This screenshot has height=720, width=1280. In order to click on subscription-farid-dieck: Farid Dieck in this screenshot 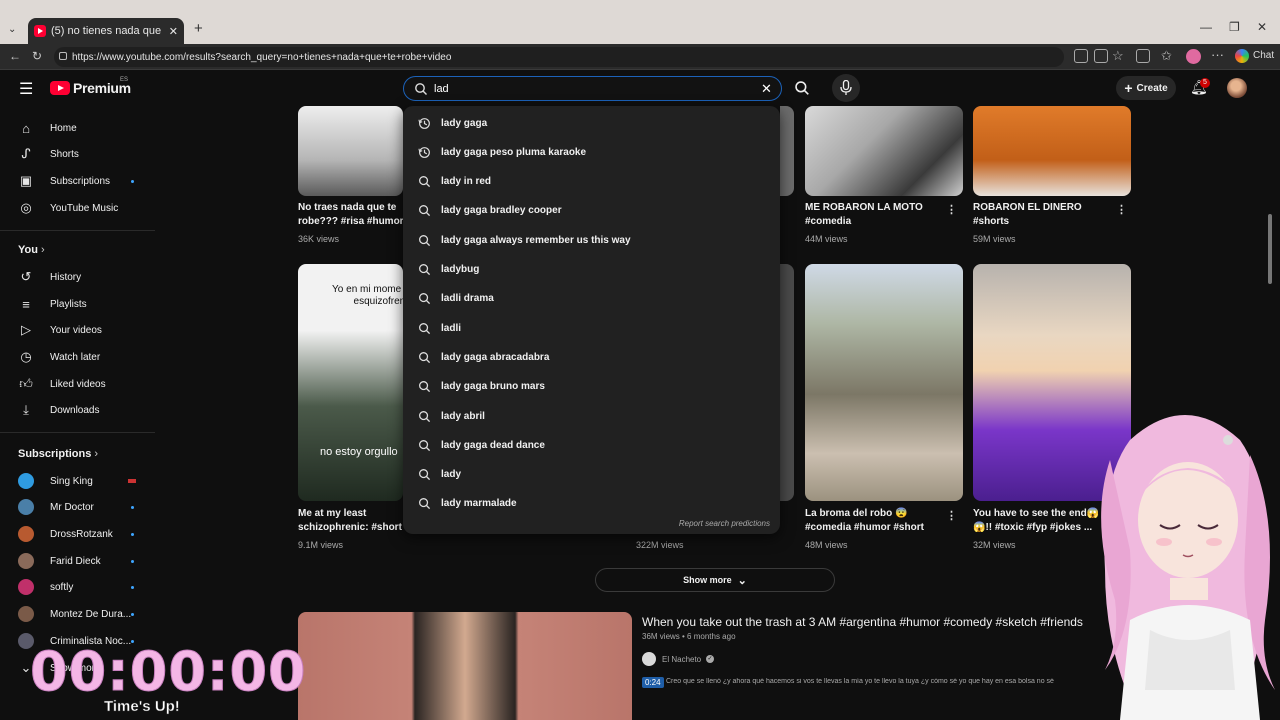, I will do `click(59, 561)`.